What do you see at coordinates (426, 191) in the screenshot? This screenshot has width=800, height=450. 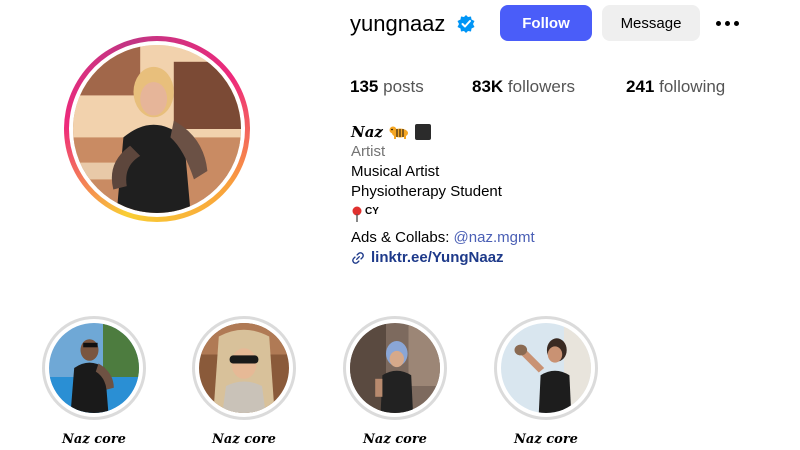 I see `bio-line-2: Physiotherapy Student` at bounding box center [426, 191].